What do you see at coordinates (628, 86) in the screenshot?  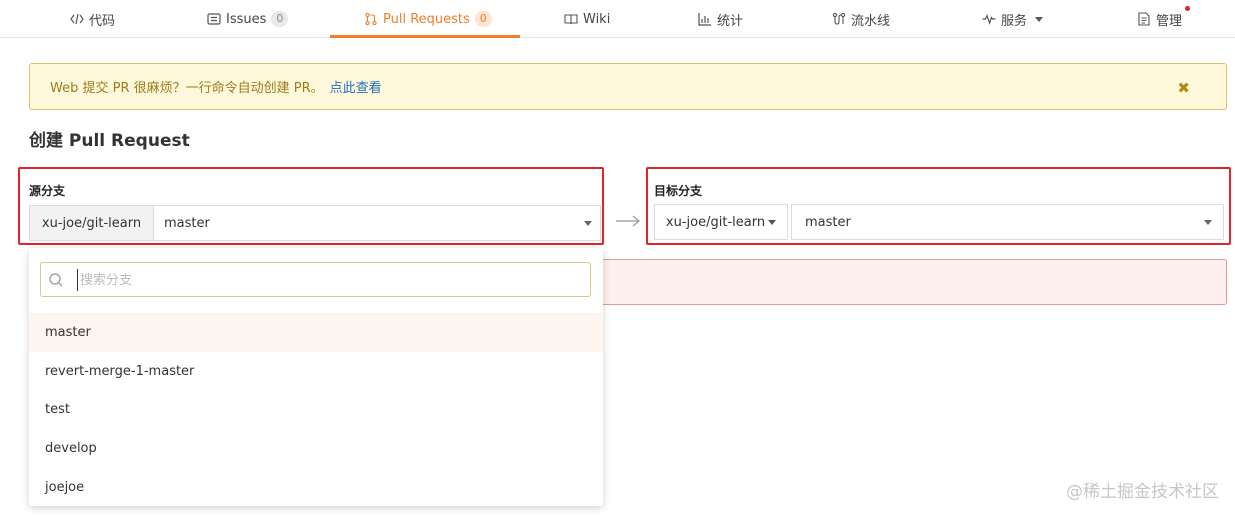 I see `tip-banner: Web 提交 PR 很麻烦？一行命令自动创建 PR。 点此查看 ✖` at bounding box center [628, 86].